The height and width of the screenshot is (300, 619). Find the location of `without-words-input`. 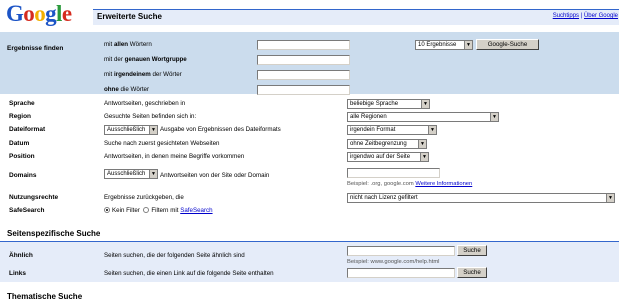

without-words-input is located at coordinates (303, 90).